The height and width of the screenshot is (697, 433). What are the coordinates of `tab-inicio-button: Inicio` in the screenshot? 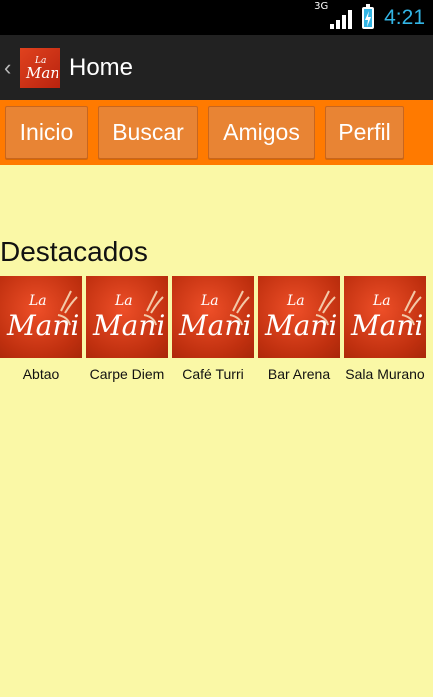 It's located at (46, 132).